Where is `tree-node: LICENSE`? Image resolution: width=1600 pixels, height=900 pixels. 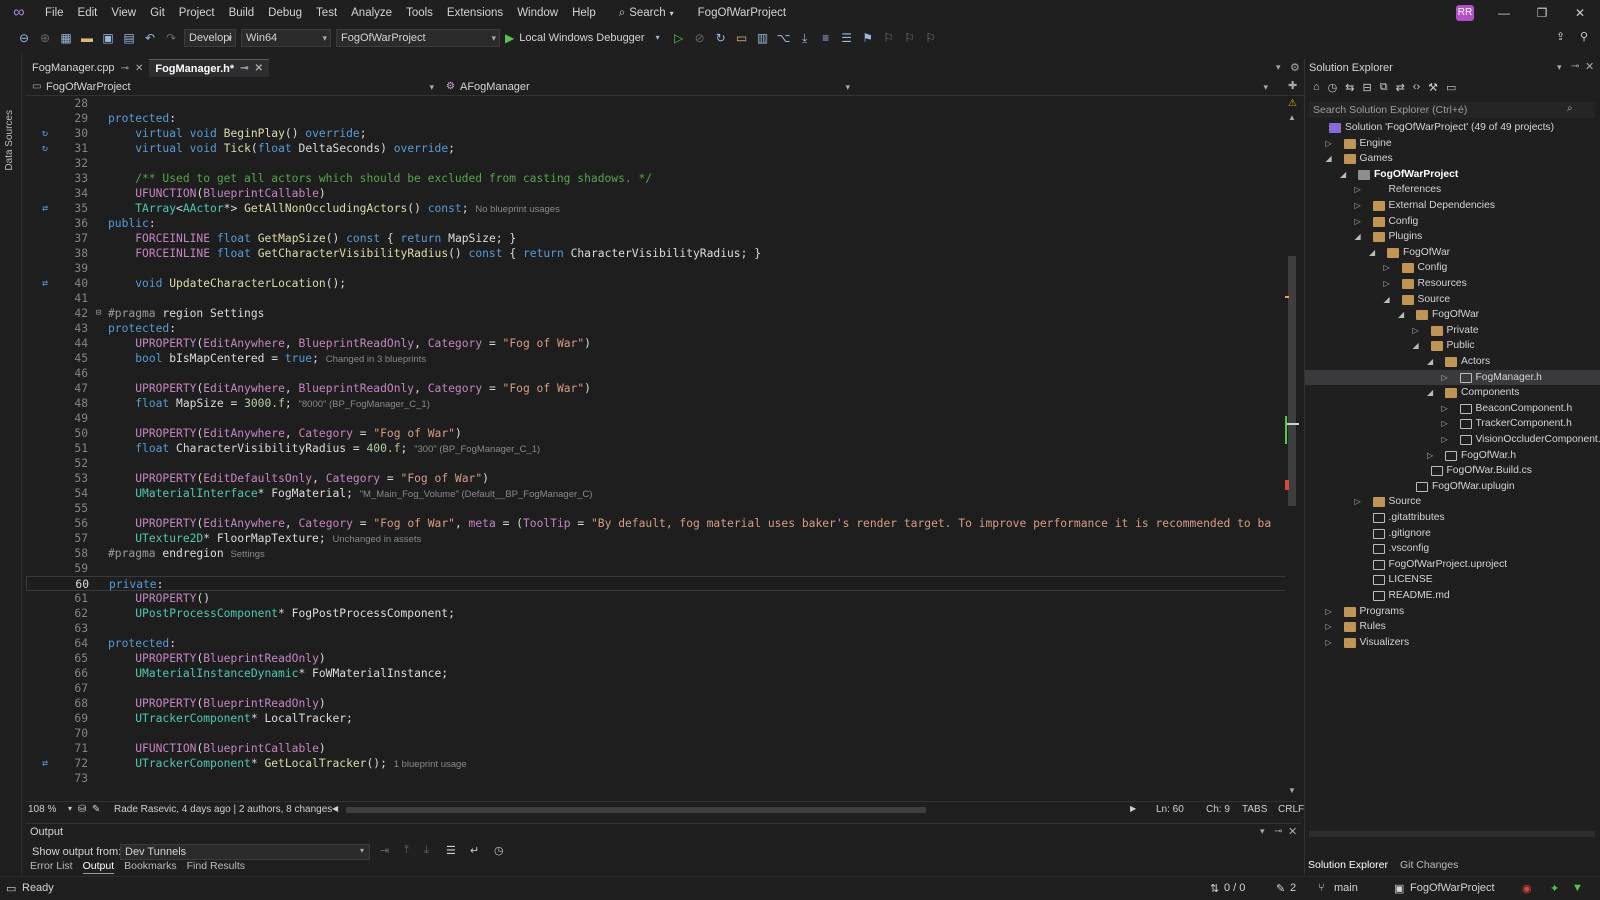 tree-node: LICENSE is located at coordinates (1452, 580).